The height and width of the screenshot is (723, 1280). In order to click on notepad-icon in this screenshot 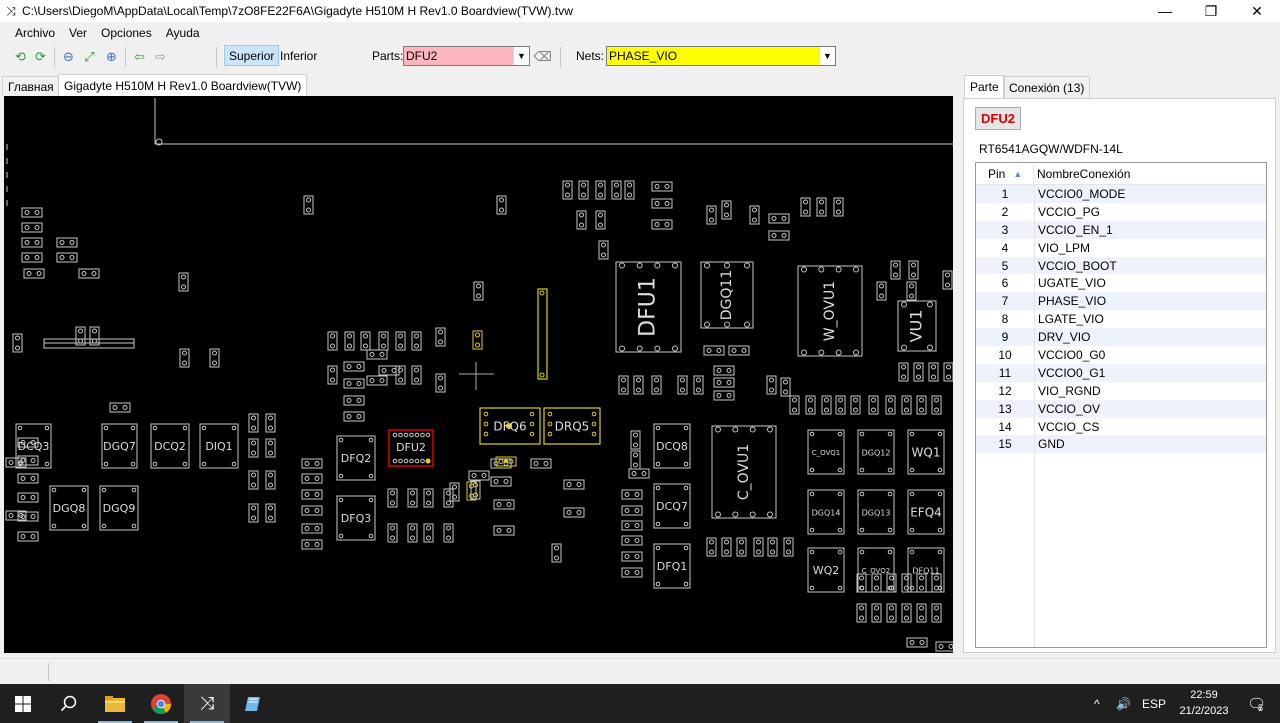, I will do `click(253, 703)`.